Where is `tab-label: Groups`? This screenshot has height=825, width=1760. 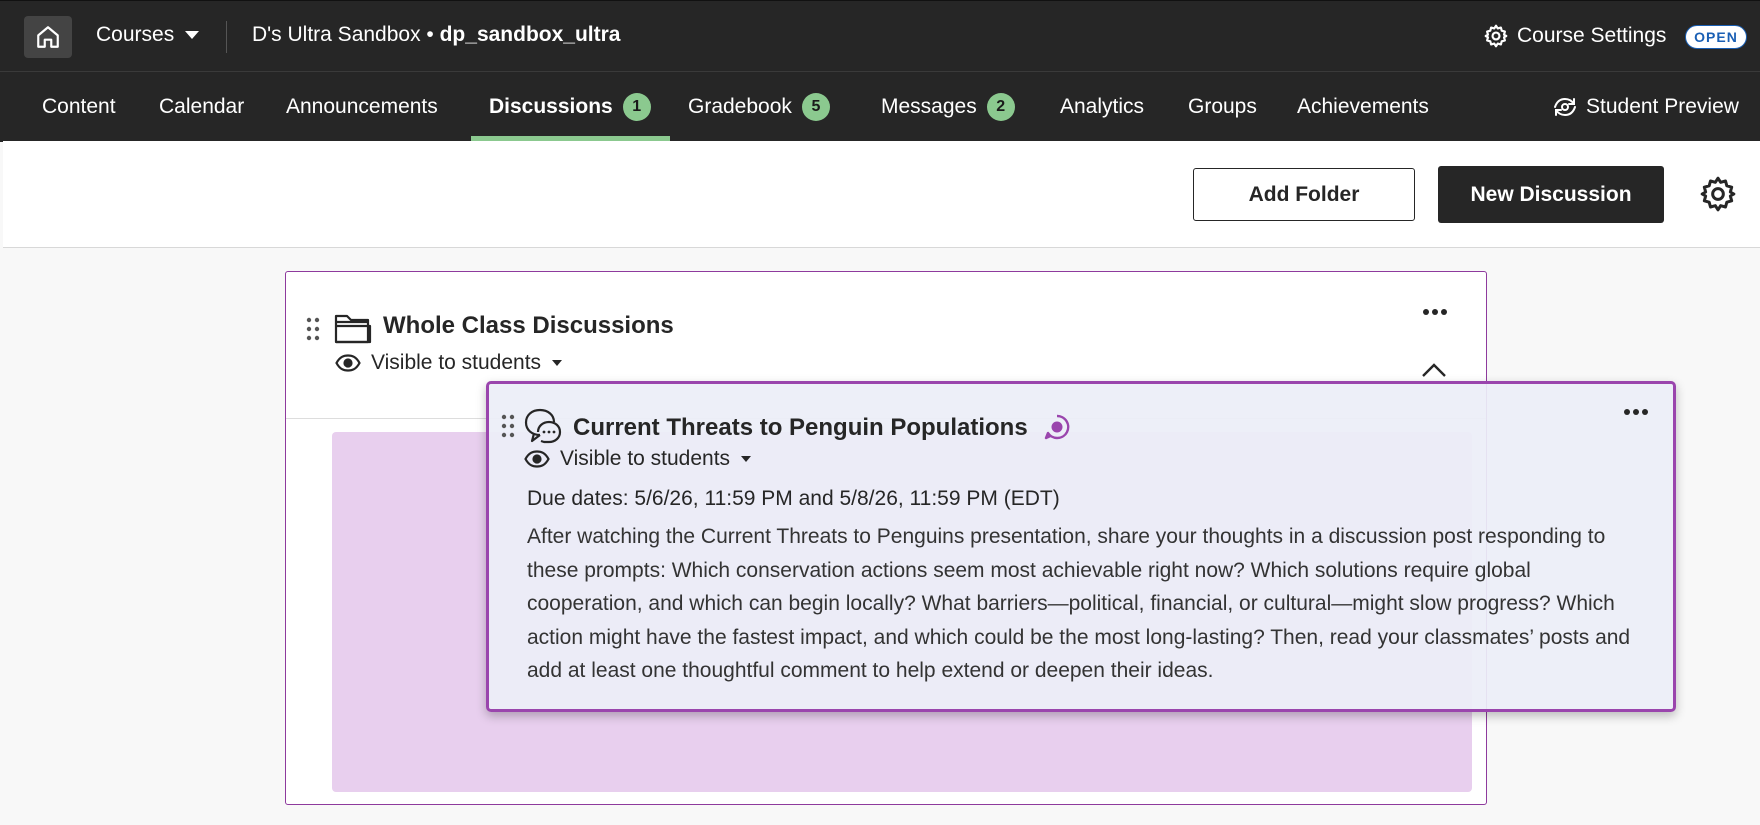 tab-label: Groups is located at coordinates (1222, 106).